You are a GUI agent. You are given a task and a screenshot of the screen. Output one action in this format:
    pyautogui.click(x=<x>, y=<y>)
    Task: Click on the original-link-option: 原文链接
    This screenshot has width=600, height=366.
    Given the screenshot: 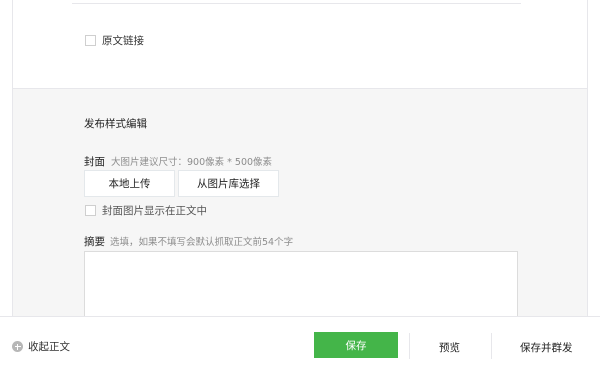 What is the action you would take?
    pyautogui.click(x=114, y=40)
    